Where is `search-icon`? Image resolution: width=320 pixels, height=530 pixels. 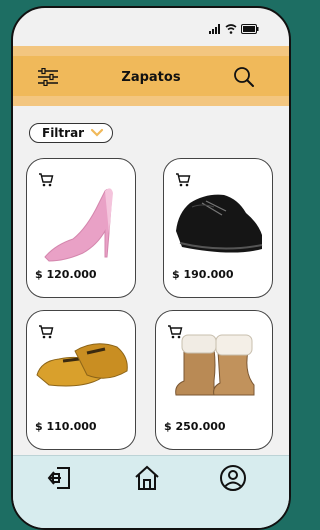
search-icon is located at coordinates (244, 77).